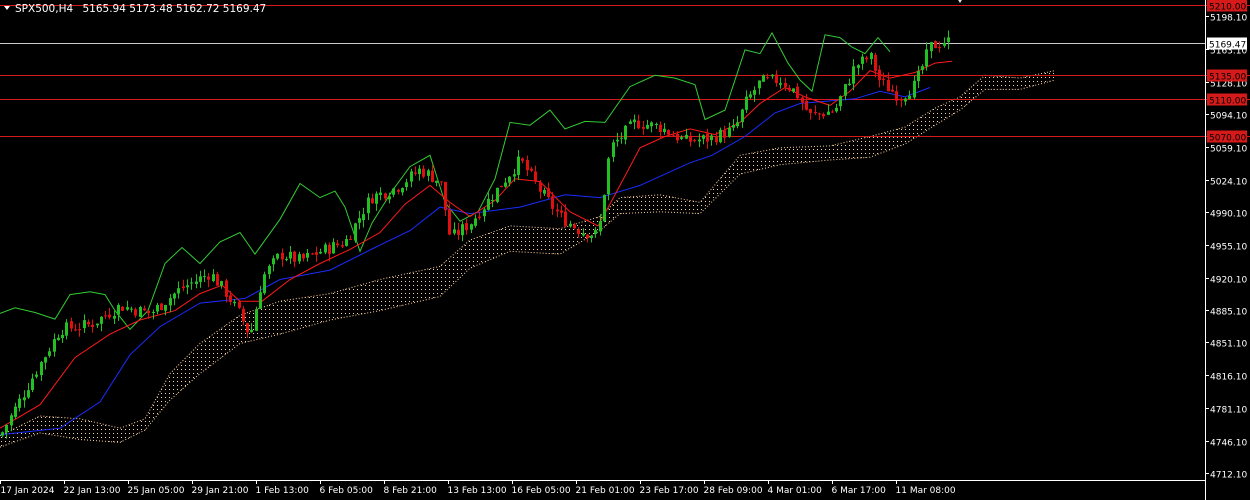  I want to click on level-label: 5210.00, so click(1227, 8).